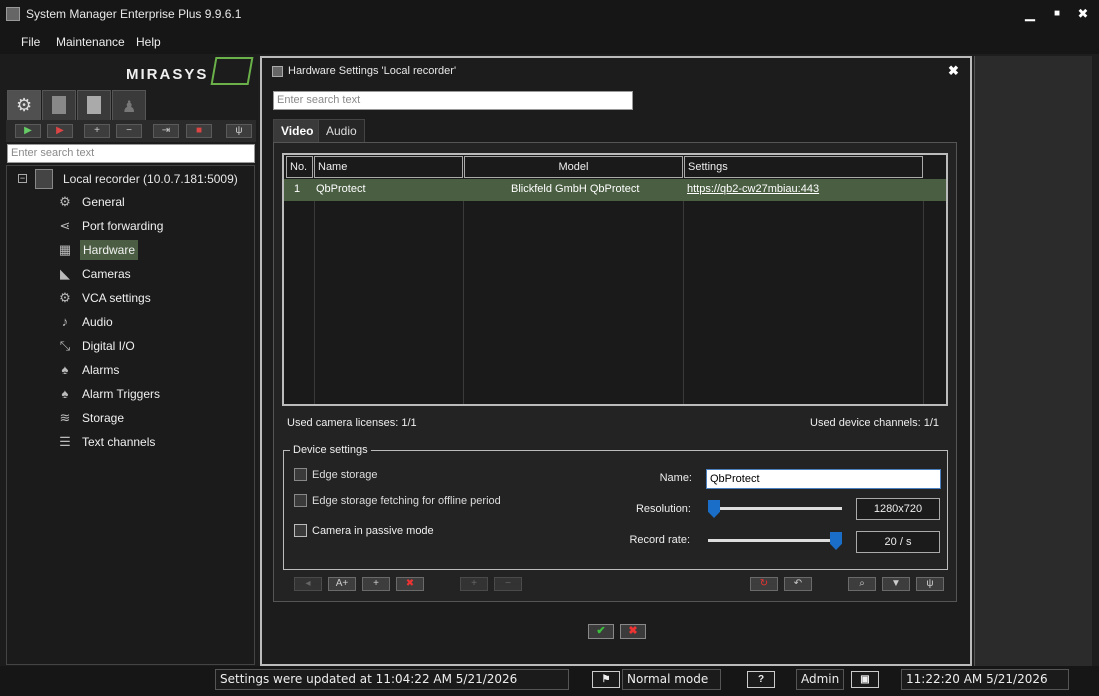  I want to click on edge-storage-checkbox, so click(300, 474).